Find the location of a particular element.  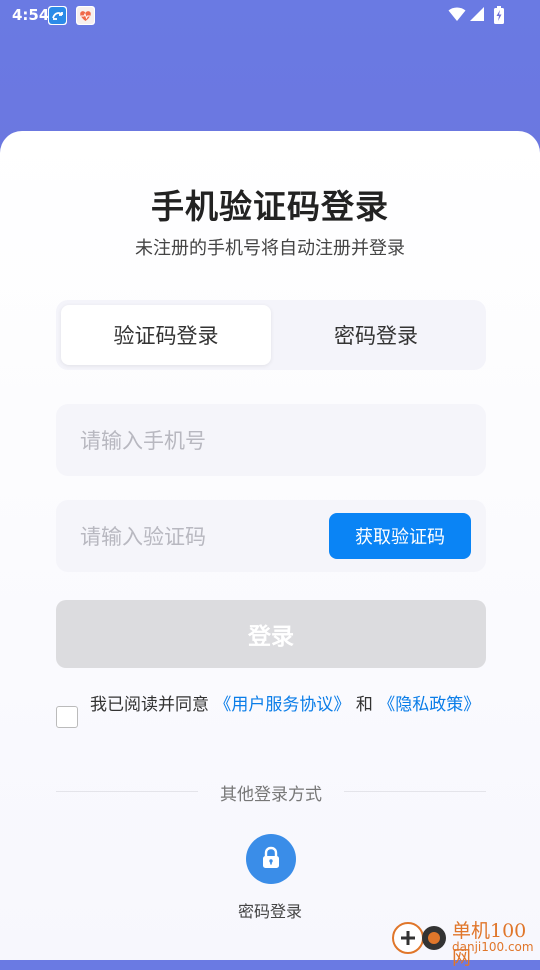

watermark: 单机100网 danji100.com is located at coordinates (465, 940).